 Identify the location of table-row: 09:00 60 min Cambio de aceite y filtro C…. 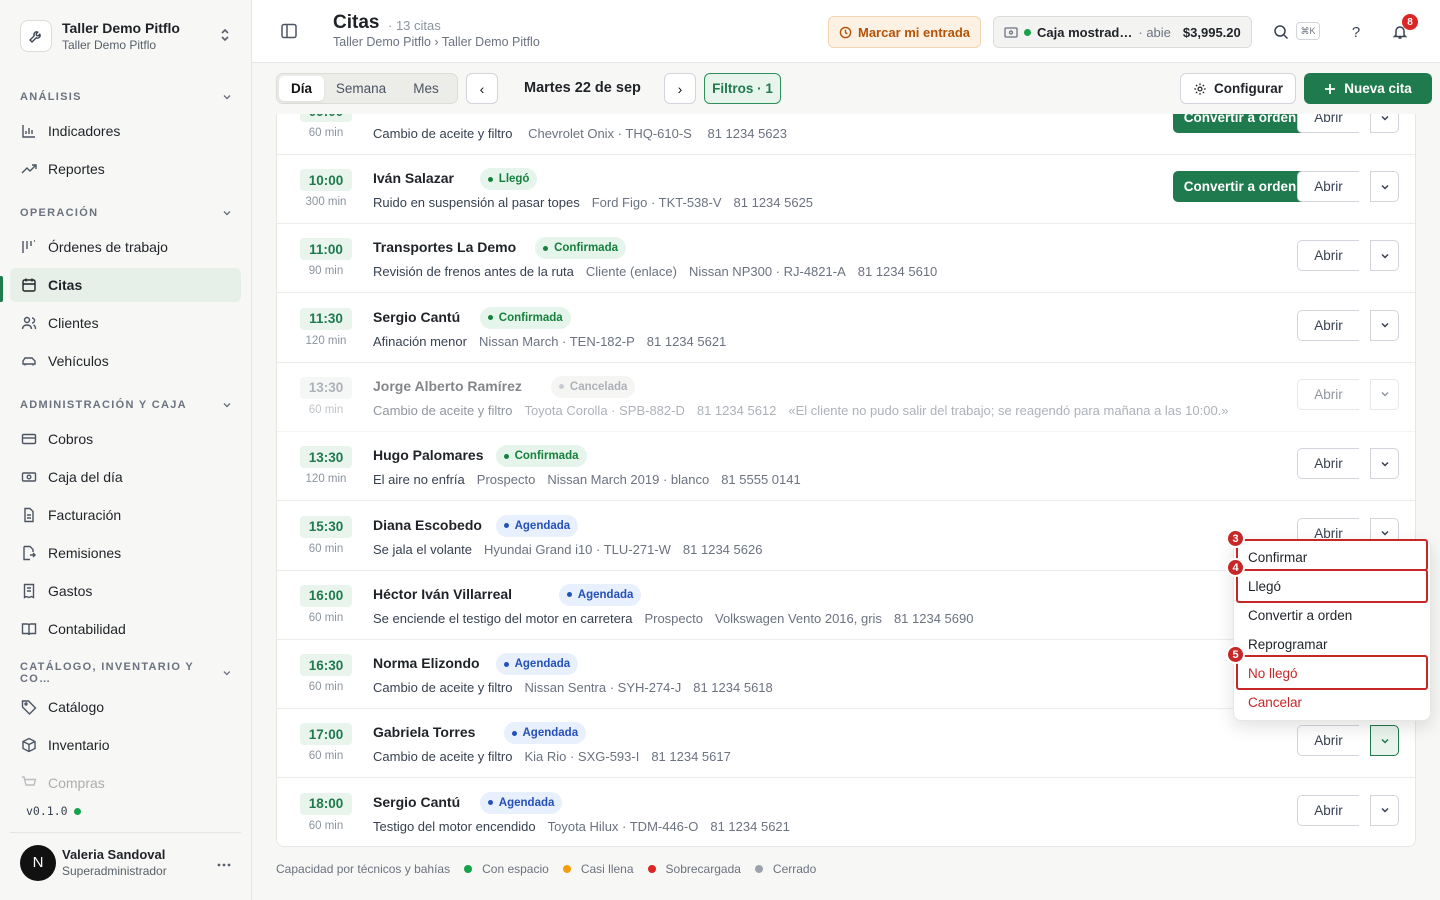
(846, 134).